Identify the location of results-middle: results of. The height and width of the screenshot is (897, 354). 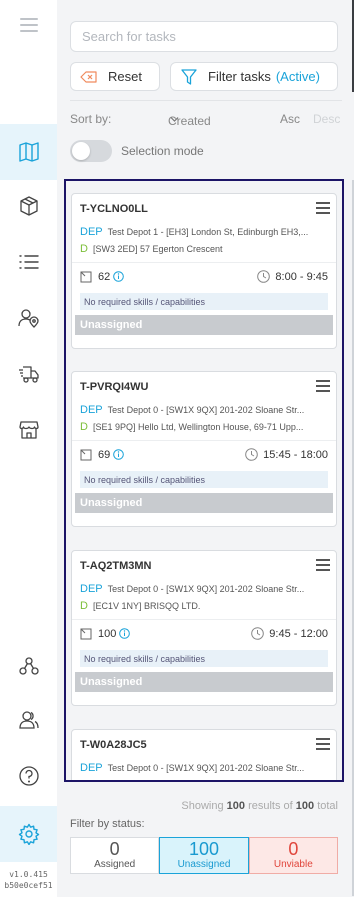
(270, 806).